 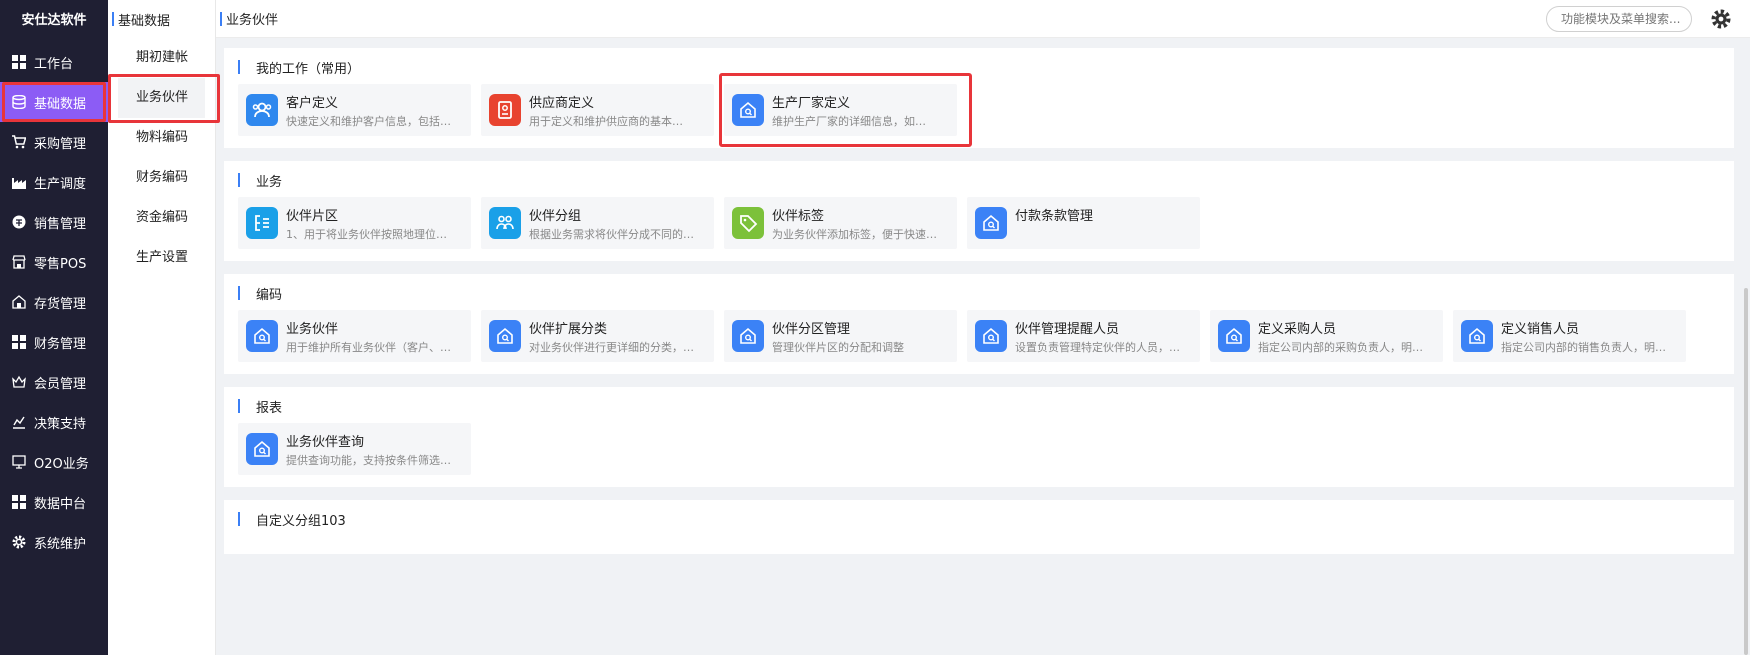 I want to click on nav-item-label: 工作台, so click(x=54, y=64).